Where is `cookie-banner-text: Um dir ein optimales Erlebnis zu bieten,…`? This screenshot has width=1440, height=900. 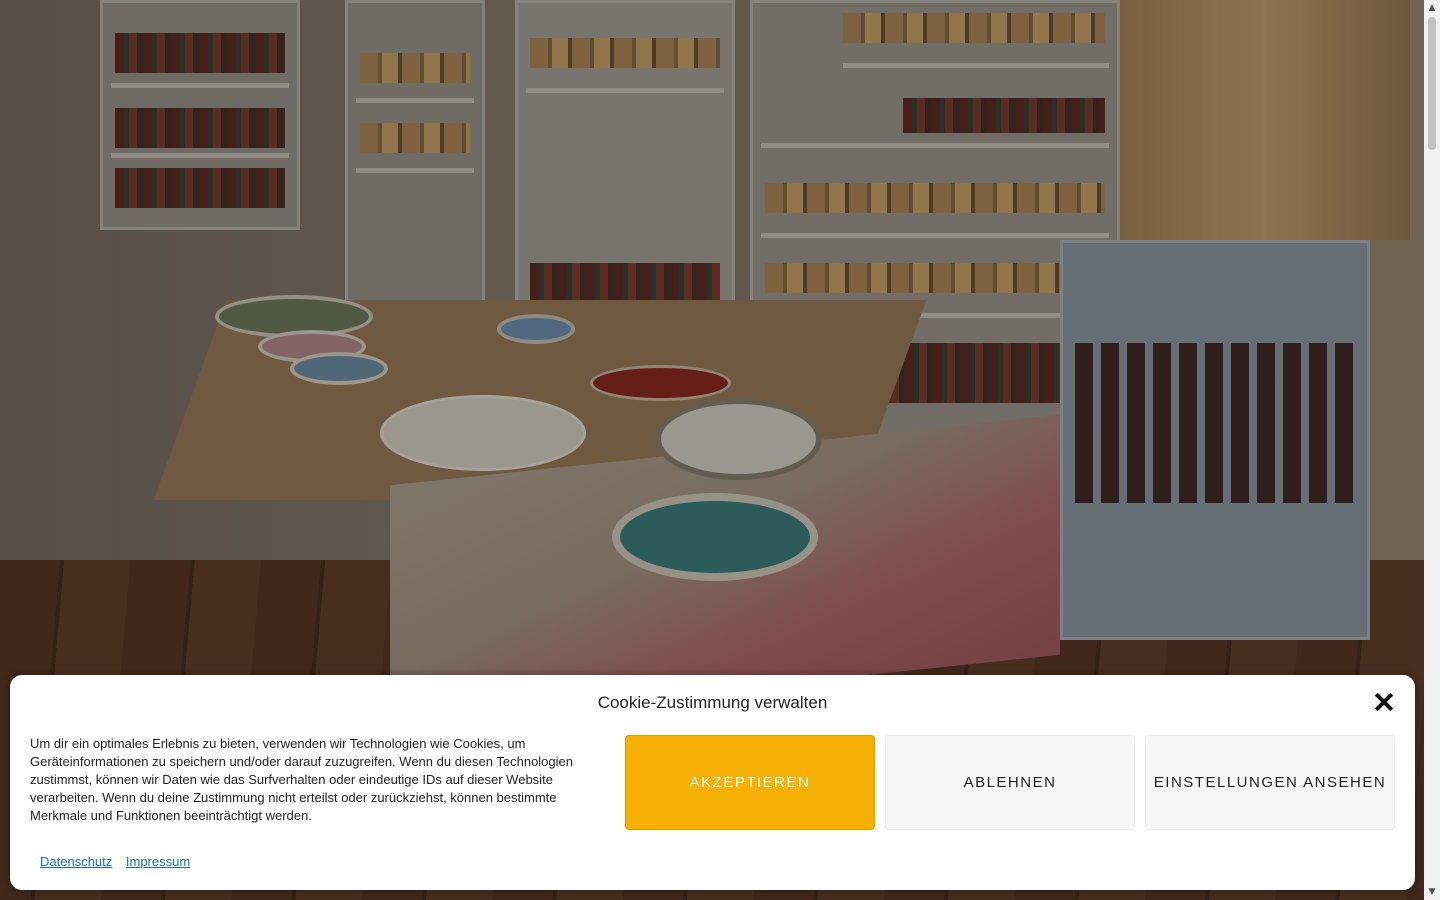 cookie-banner-text: Um dir ein optimales Erlebnis zu bieten,… is located at coordinates (301, 779).